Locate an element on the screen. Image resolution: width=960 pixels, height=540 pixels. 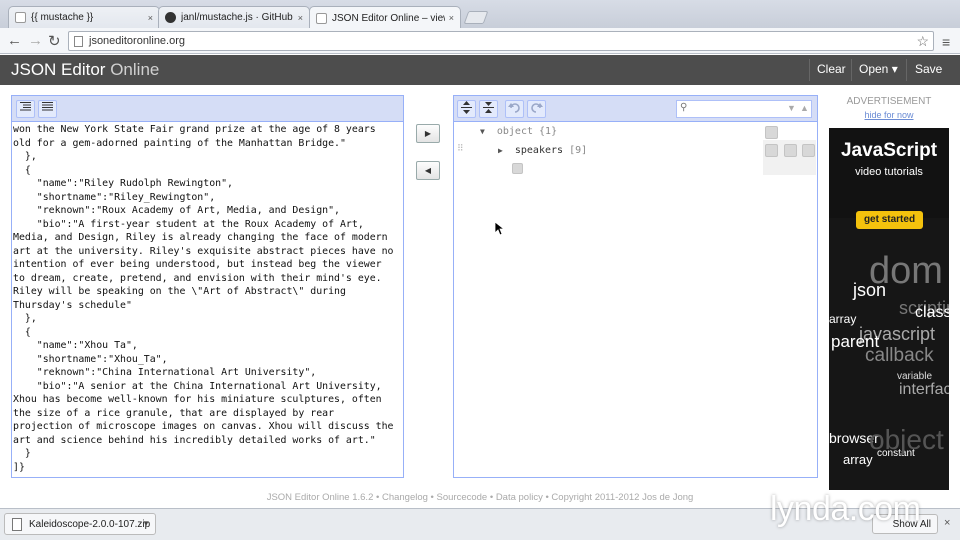
app-title-light: Online is located at coordinates (132, 69).